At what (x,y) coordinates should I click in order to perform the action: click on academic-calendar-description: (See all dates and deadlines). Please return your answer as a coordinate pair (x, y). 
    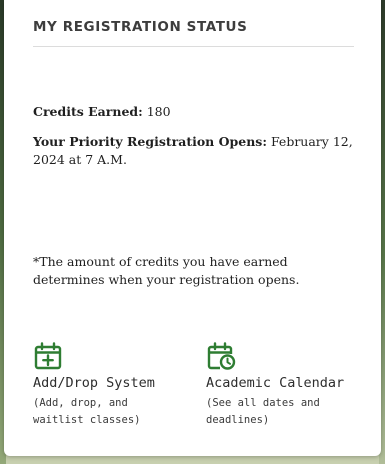
    Looking at the image, I should click on (263, 411).